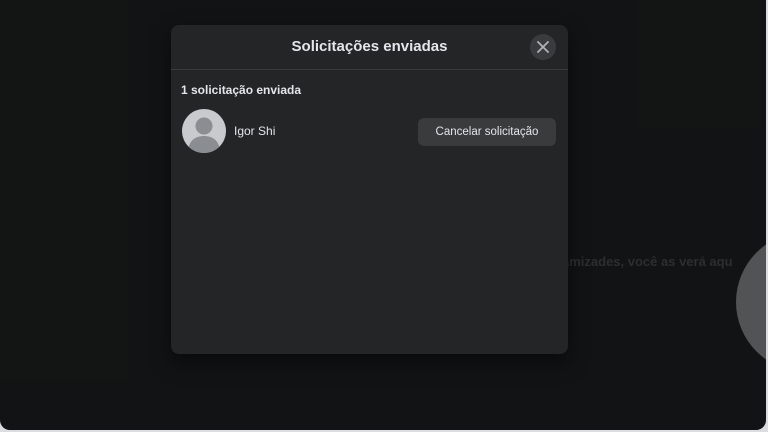 This screenshot has height=432, width=768. I want to click on cancel-request-button: Cancelar solicitação, so click(487, 132).